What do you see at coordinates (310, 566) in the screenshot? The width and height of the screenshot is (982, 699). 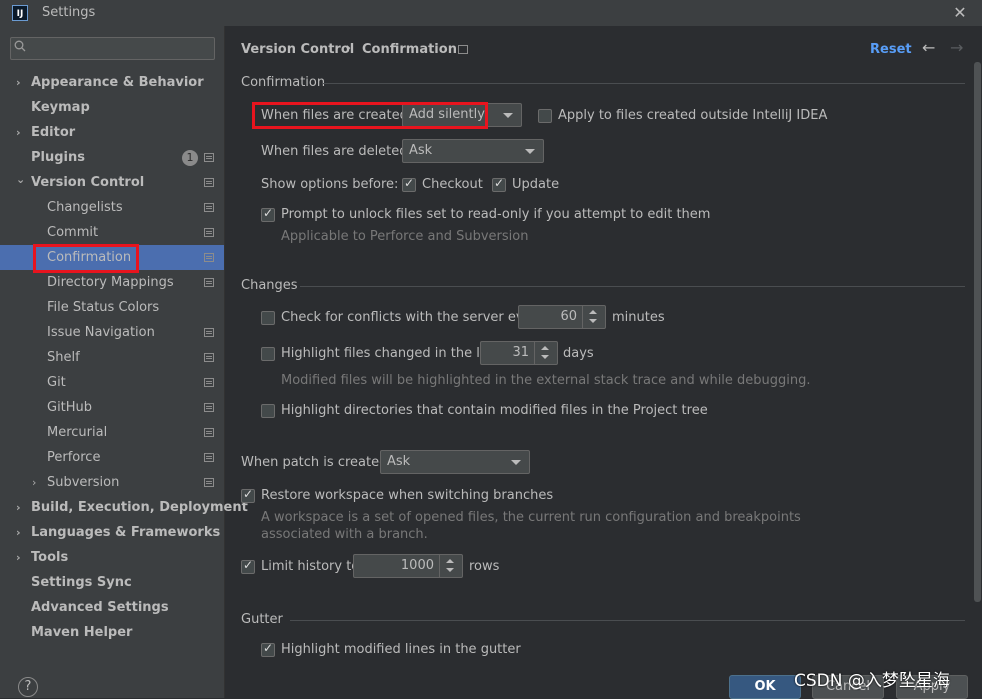 I see `limit-history-label: Limit history to` at bounding box center [310, 566].